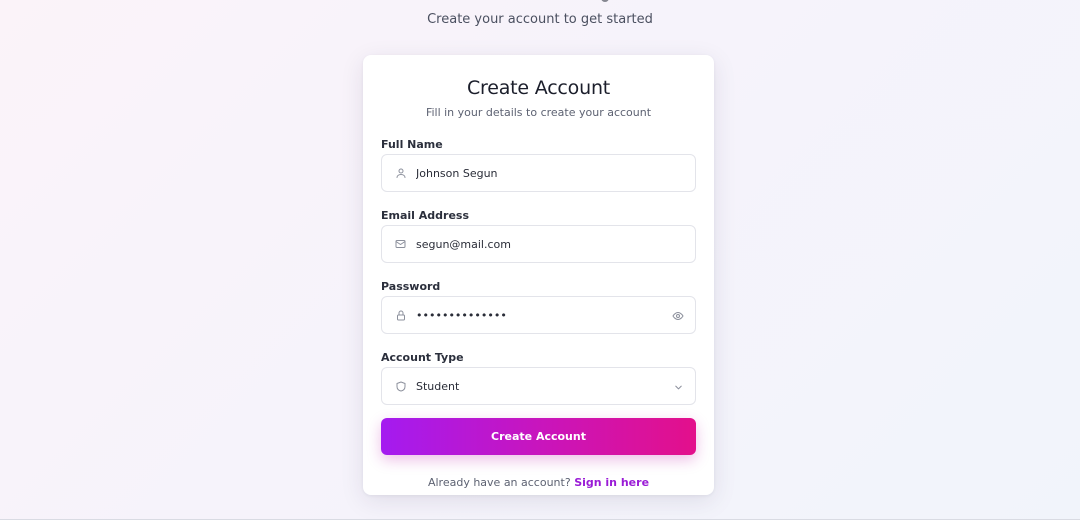 The image size is (1080, 520). Describe the element at coordinates (538, 386) in the screenshot. I see `account-type-select: Student` at that location.